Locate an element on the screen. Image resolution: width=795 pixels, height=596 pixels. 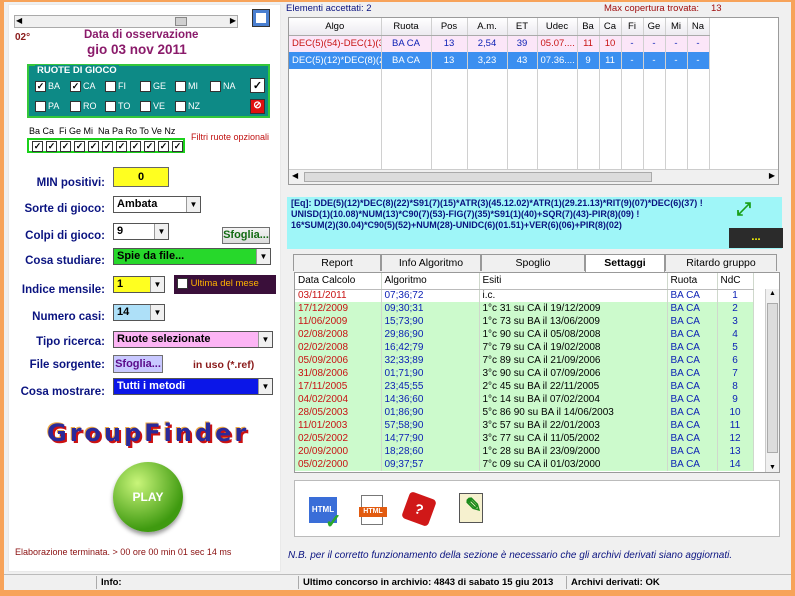
edit-document-icon: ✎ is located at coordinates (472, 509).